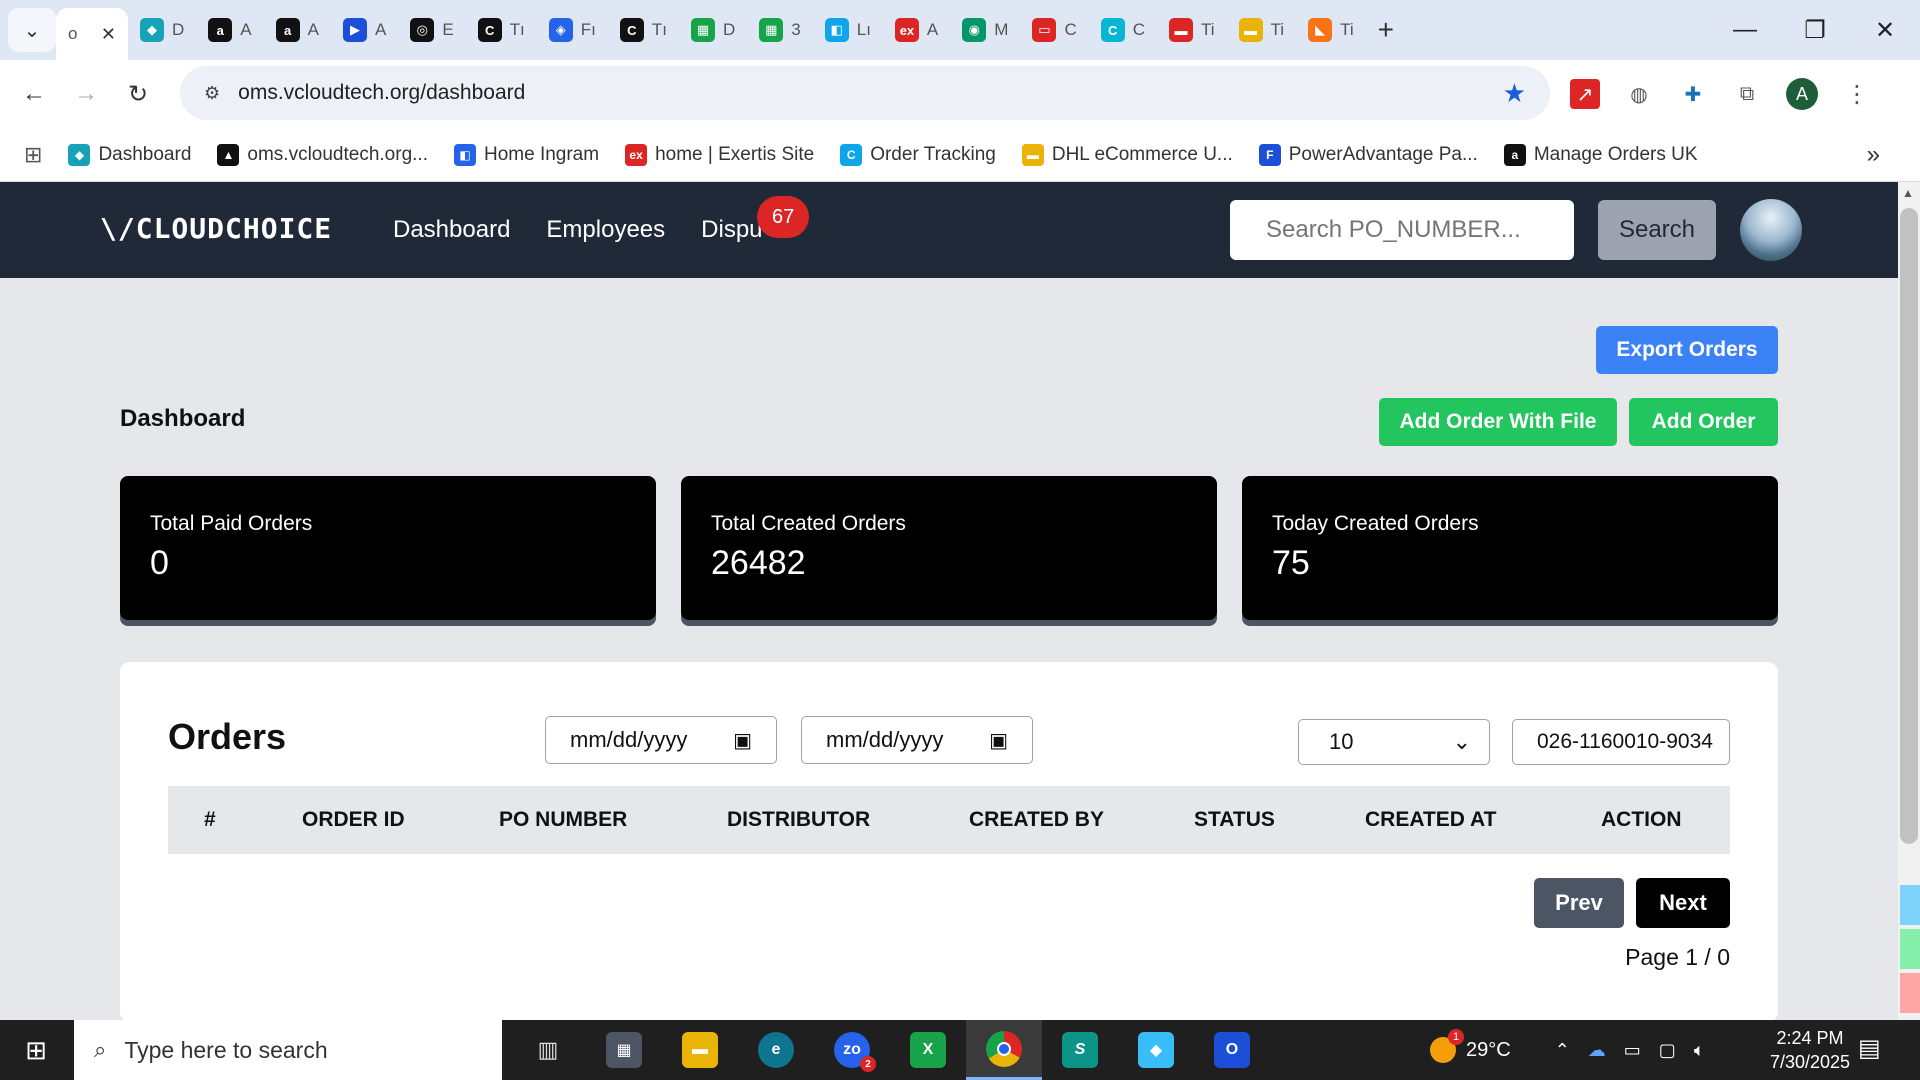 The width and height of the screenshot is (1920, 1080). Describe the element at coordinates (661, 740) in the screenshot. I see `date-from-input: mm/dd/yyyy ▣` at that location.